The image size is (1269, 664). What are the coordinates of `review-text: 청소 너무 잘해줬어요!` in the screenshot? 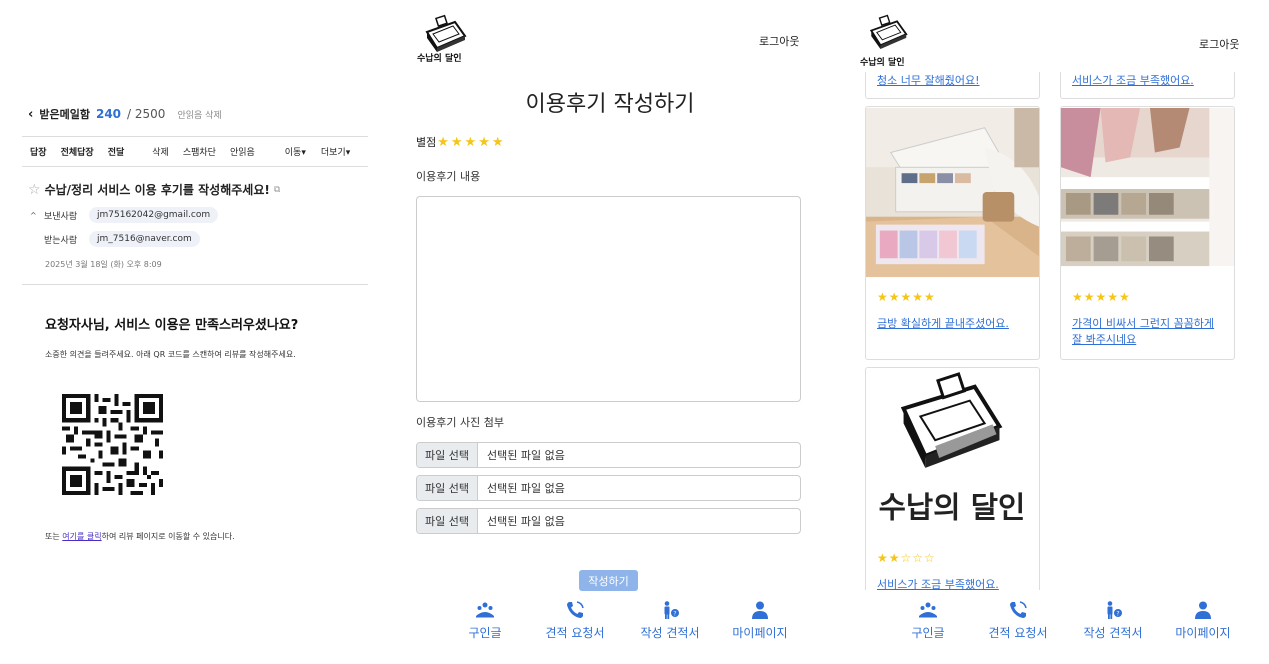 It's located at (928, 80).